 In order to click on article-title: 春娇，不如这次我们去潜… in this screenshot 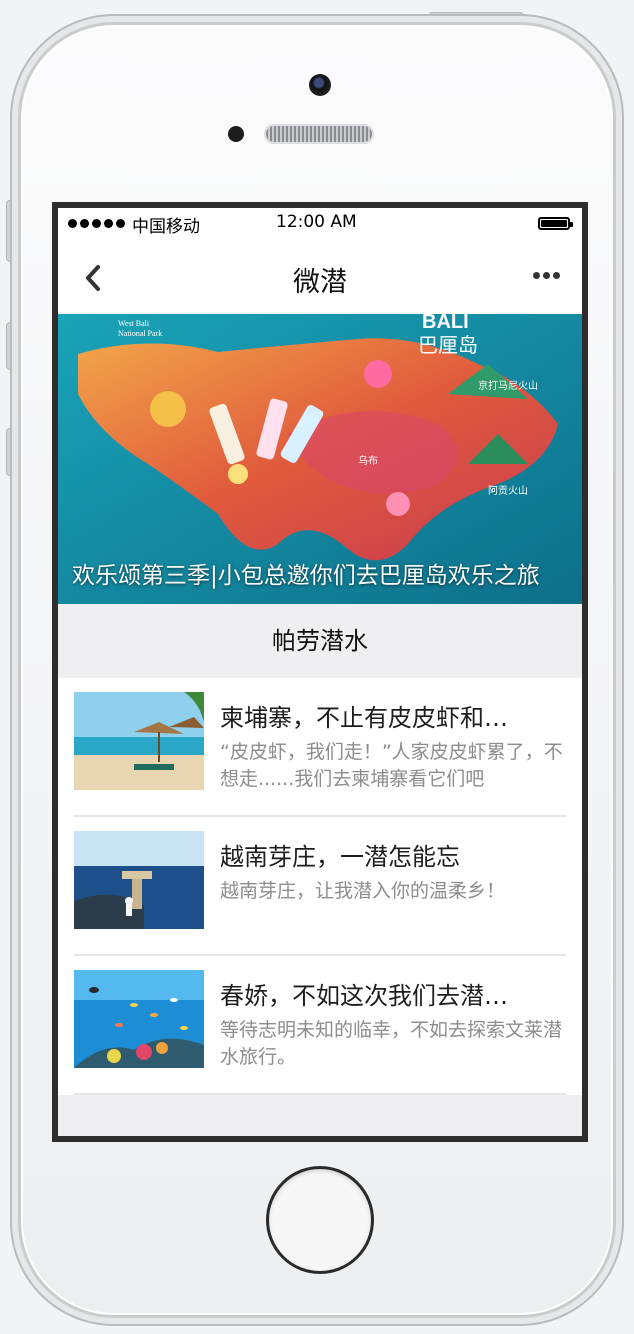, I will do `click(364, 996)`.